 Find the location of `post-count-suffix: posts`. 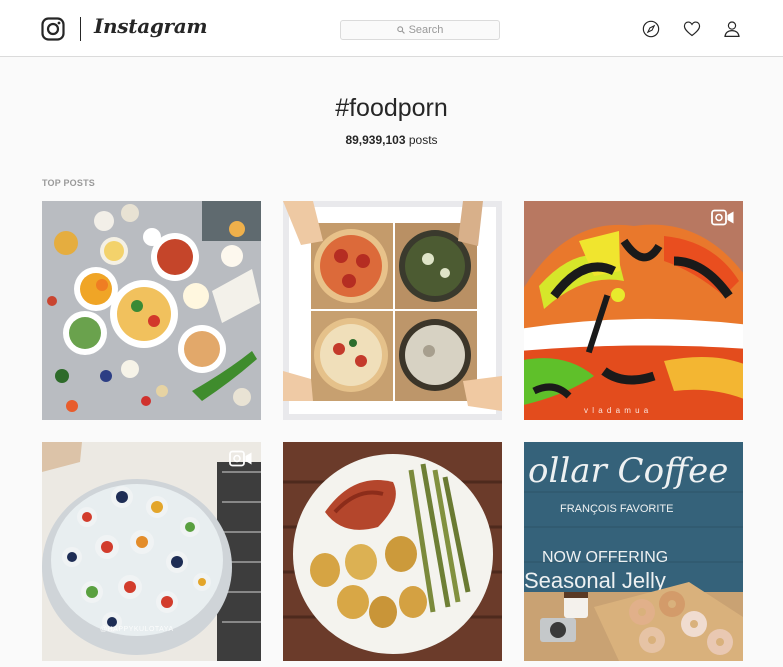

post-count-suffix: posts is located at coordinates (421, 140).